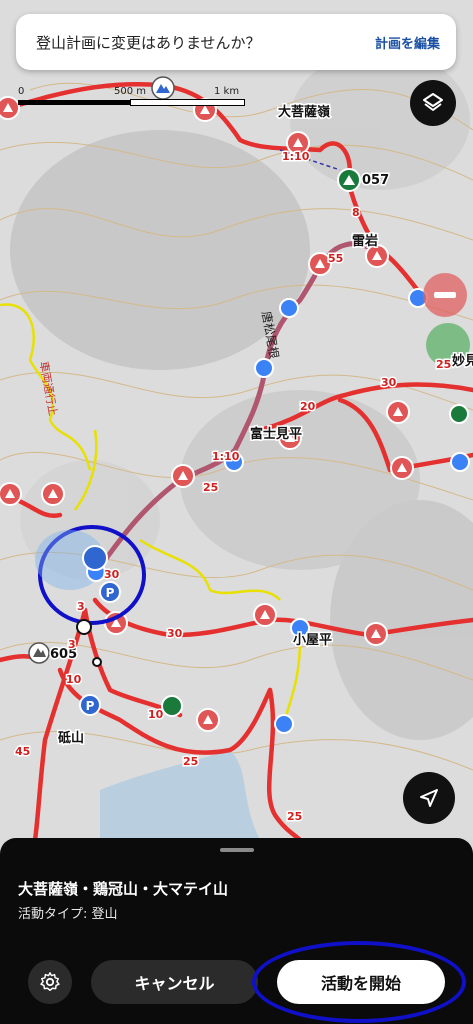  I want to click on highlight-ring, so click(359, 982).